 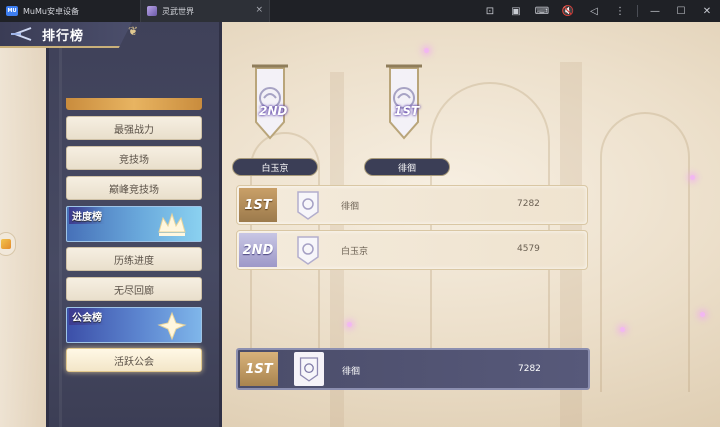 What do you see at coordinates (412, 205) in the screenshot?
I see `ranking-row-1: 1ST 徘徊 7282` at bounding box center [412, 205].